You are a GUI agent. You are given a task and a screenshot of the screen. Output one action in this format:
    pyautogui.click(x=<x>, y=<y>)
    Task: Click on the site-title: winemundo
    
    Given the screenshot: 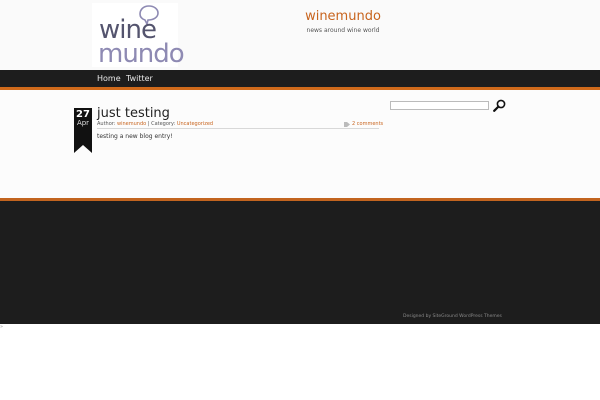 What is the action you would take?
    pyautogui.click(x=343, y=16)
    